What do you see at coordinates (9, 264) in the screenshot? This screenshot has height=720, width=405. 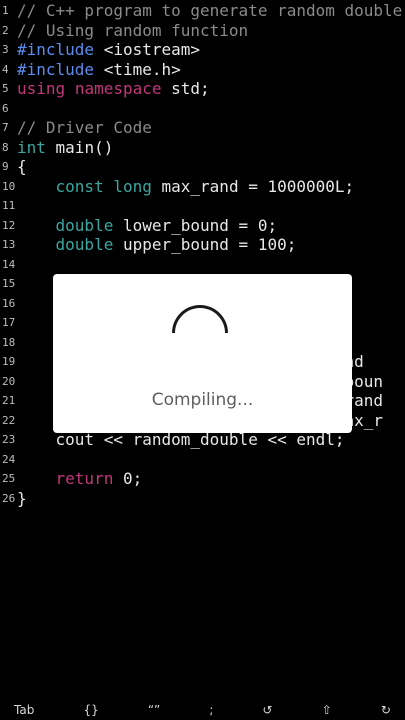 I see `line-number: 14` at bounding box center [9, 264].